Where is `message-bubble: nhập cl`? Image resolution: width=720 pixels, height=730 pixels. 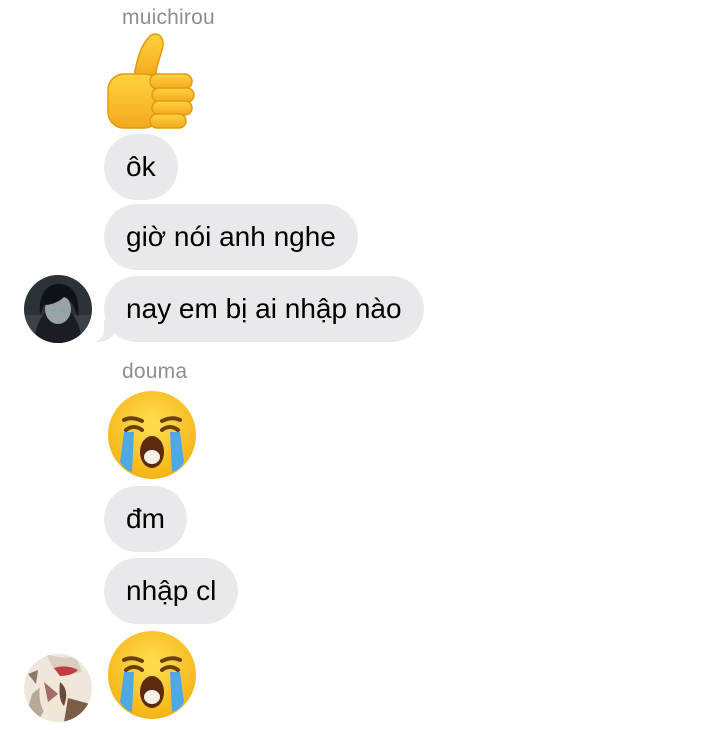
message-bubble: nhập cl is located at coordinates (171, 591).